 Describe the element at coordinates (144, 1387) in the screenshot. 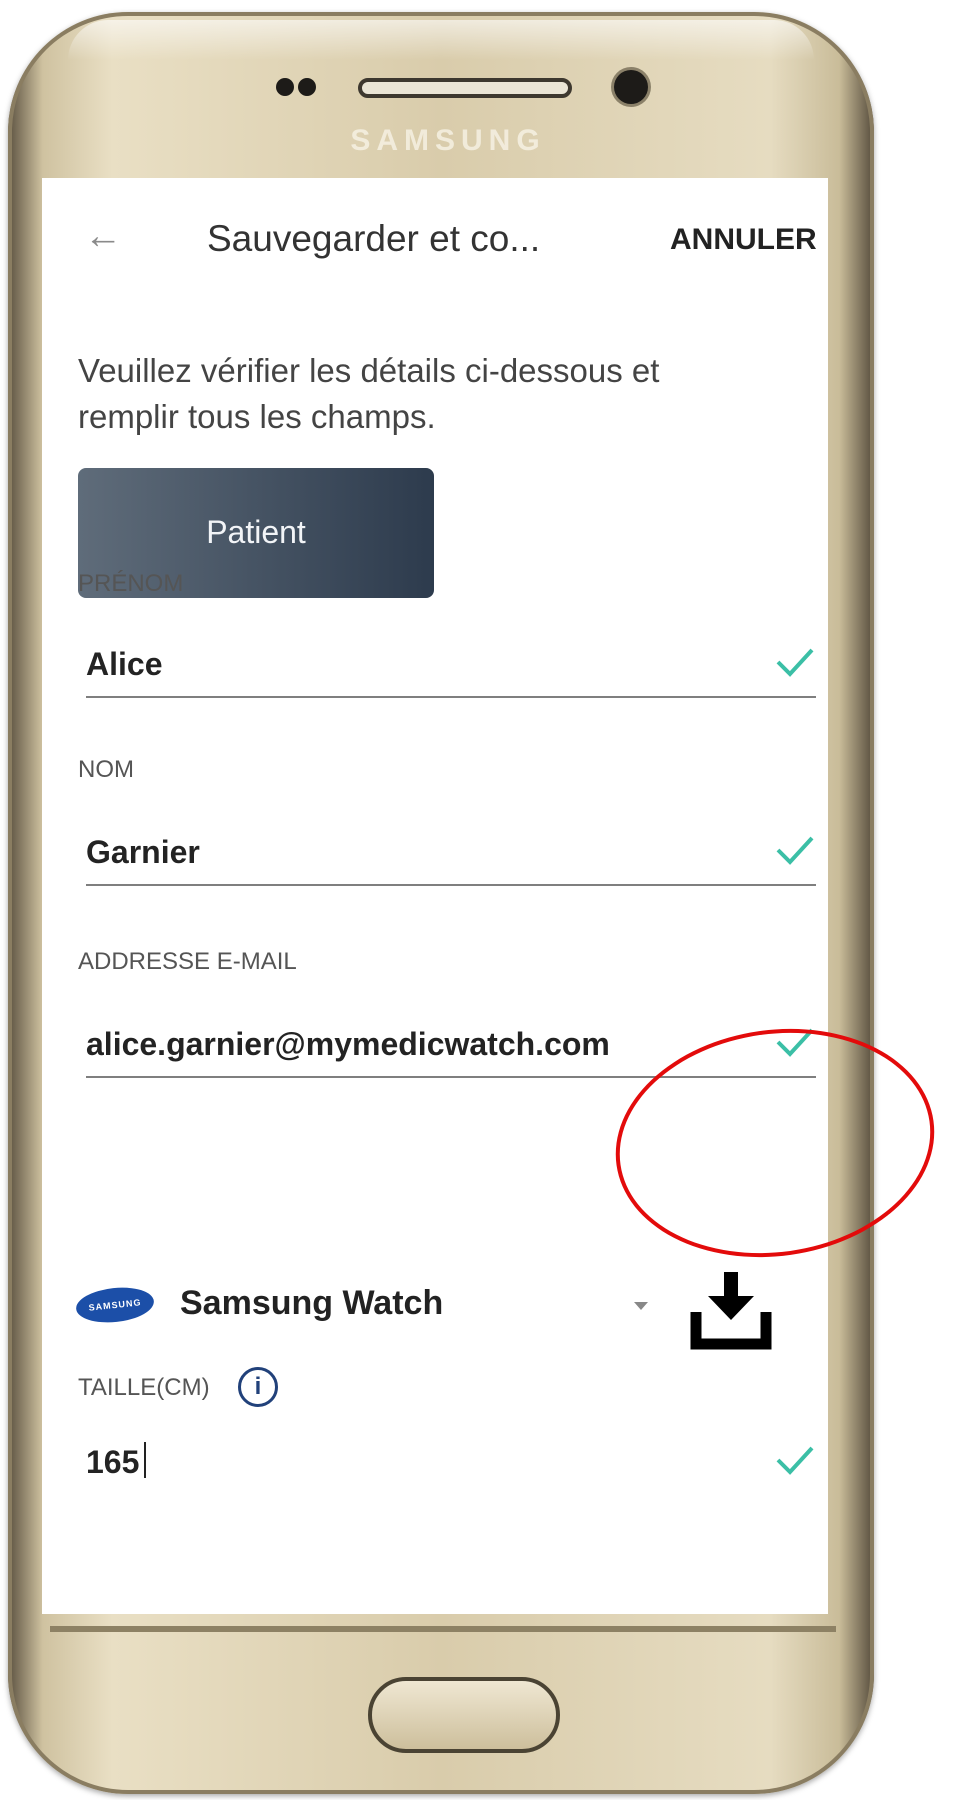

I see `height-label: TAILLE(CM)` at that location.